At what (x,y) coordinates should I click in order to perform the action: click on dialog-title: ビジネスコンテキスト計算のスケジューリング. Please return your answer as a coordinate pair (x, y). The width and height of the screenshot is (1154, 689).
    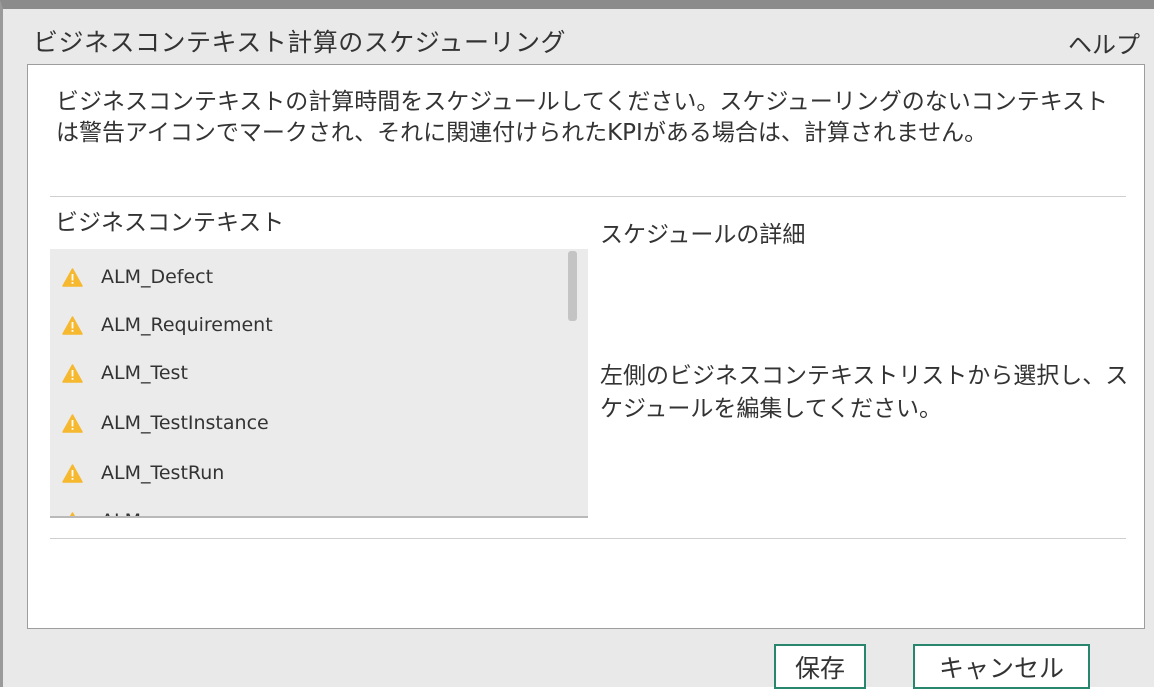
    Looking at the image, I should click on (300, 42).